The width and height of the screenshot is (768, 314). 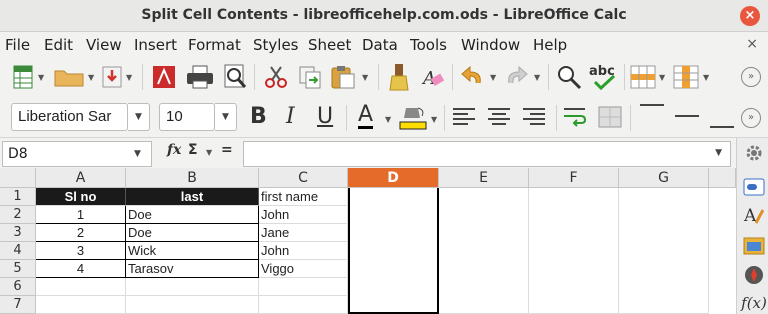 What do you see at coordinates (104, 45) in the screenshot?
I see `menu-view: View` at bounding box center [104, 45].